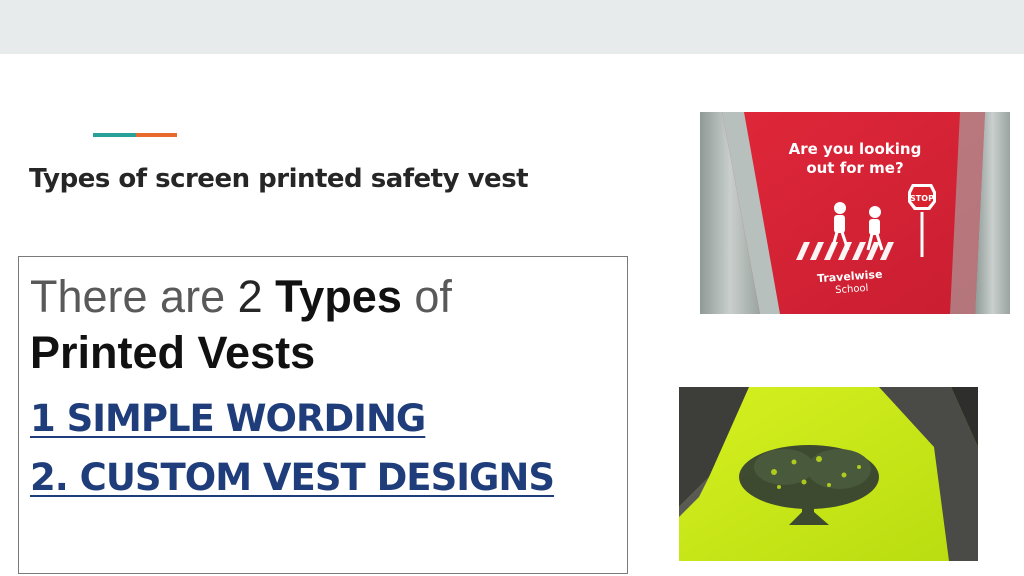 This screenshot has width=1024, height=576. What do you see at coordinates (855, 149) in the screenshot?
I see `vest-print-line1: Are you looking` at bounding box center [855, 149].